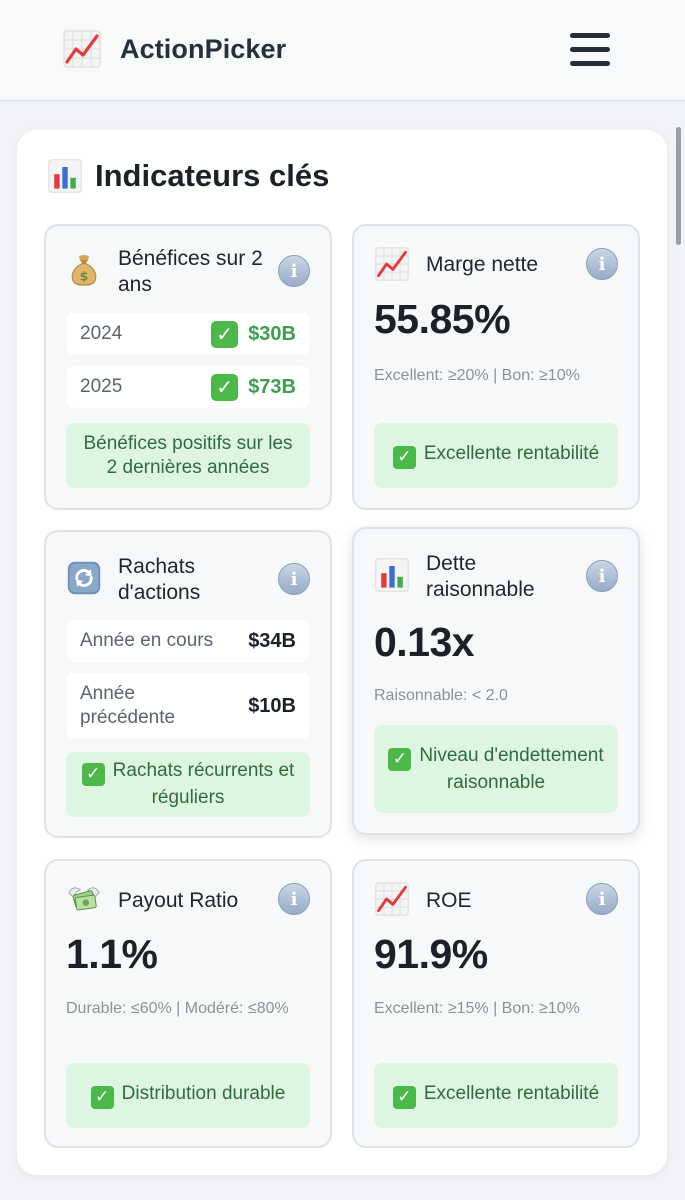 This screenshot has height=1200, width=685. What do you see at coordinates (477, 1008) in the screenshot?
I see `threshold-text: Excellent: ≥15% | Bon: ≥10%` at bounding box center [477, 1008].